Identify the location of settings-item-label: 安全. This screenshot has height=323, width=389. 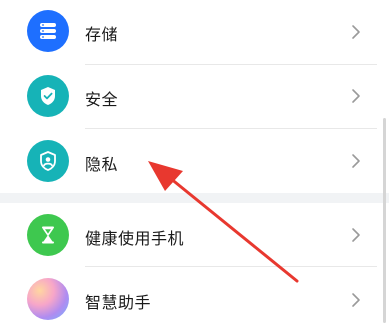
(102, 99).